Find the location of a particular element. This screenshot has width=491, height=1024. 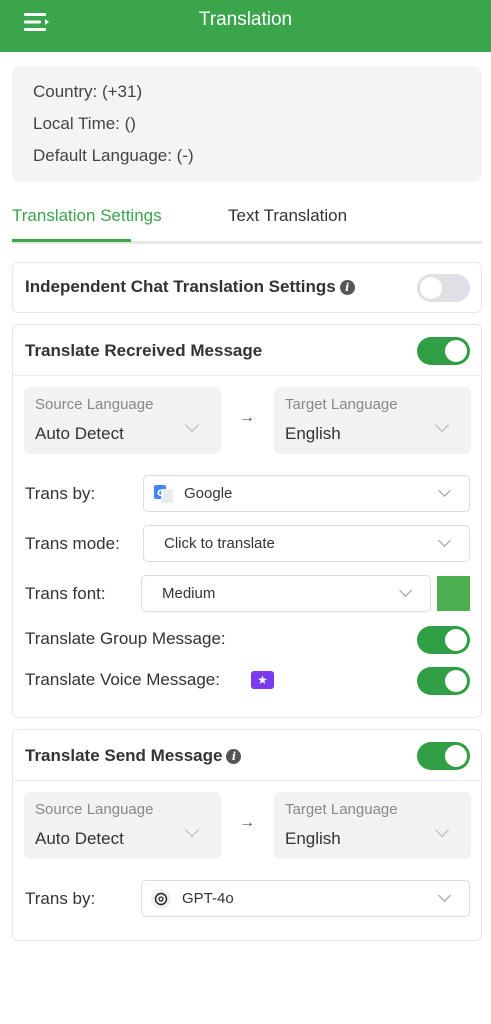

received-trans-font-select: Medium is located at coordinates (286, 593).